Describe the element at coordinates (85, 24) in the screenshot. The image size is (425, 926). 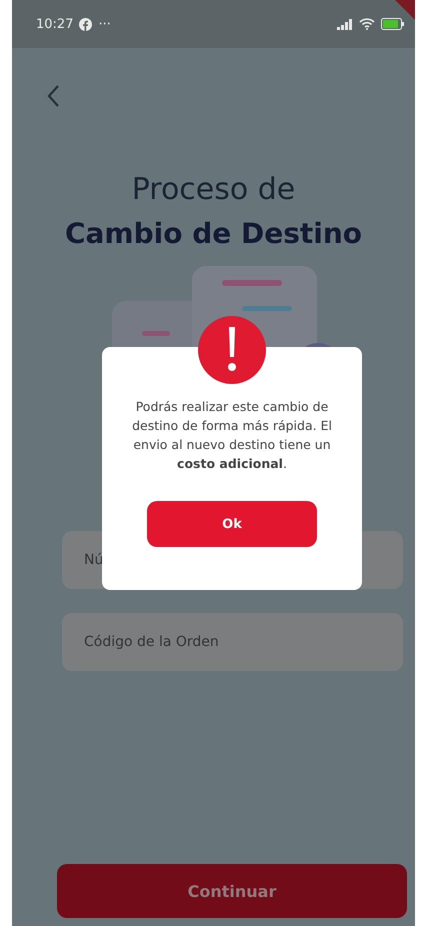
I see `facebook-icon` at that location.